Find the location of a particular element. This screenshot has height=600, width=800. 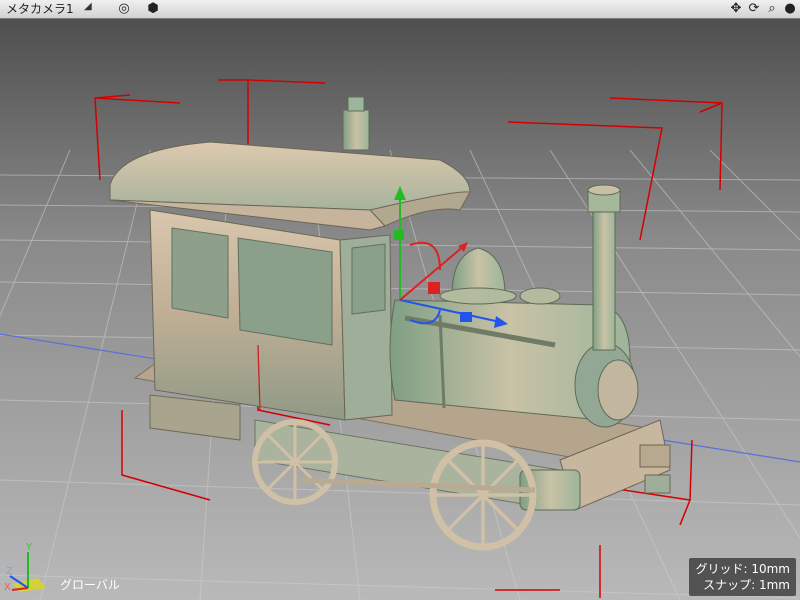

move-icon: ✥ is located at coordinates (736, 9).